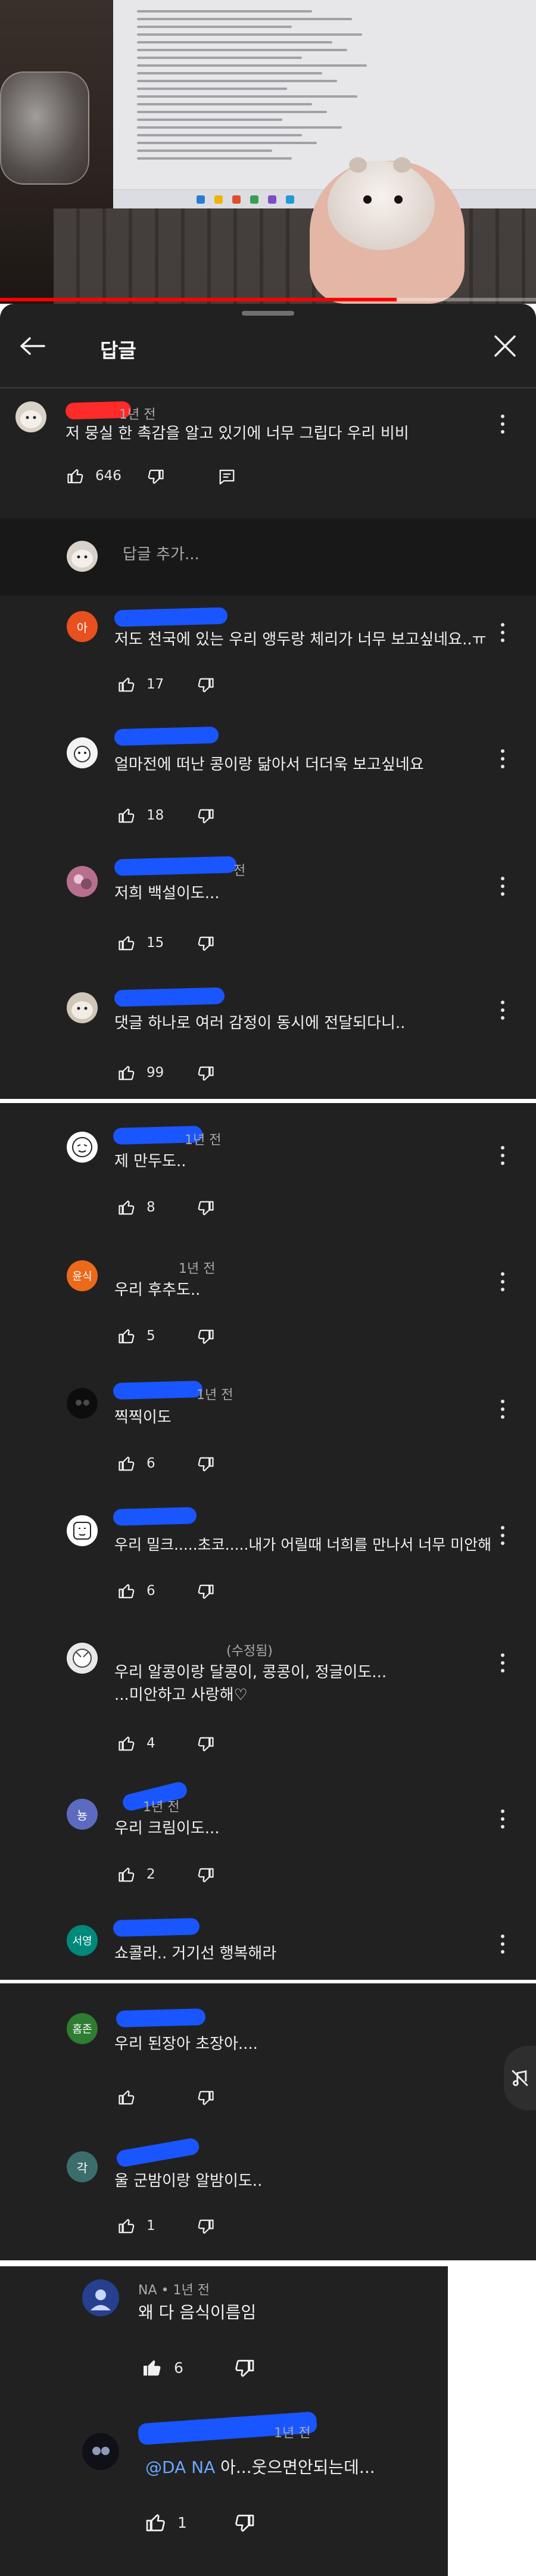  What do you see at coordinates (197, 2312) in the screenshot?
I see `reply-text: 왜 다 음식이름임` at bounding box center [197, 2312].